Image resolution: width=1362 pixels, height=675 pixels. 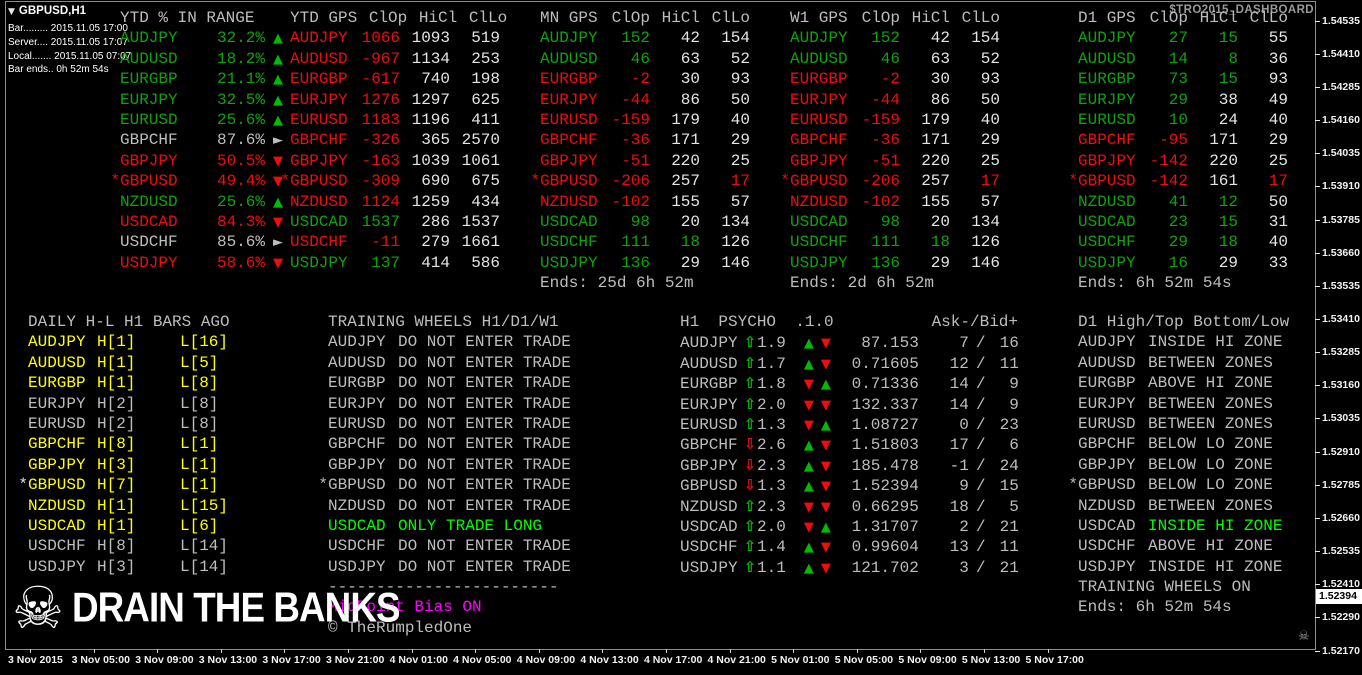 I want to click on table-row: GBPUSD 1.3 1.52394 9 / 15, so click(x=849, y=485).